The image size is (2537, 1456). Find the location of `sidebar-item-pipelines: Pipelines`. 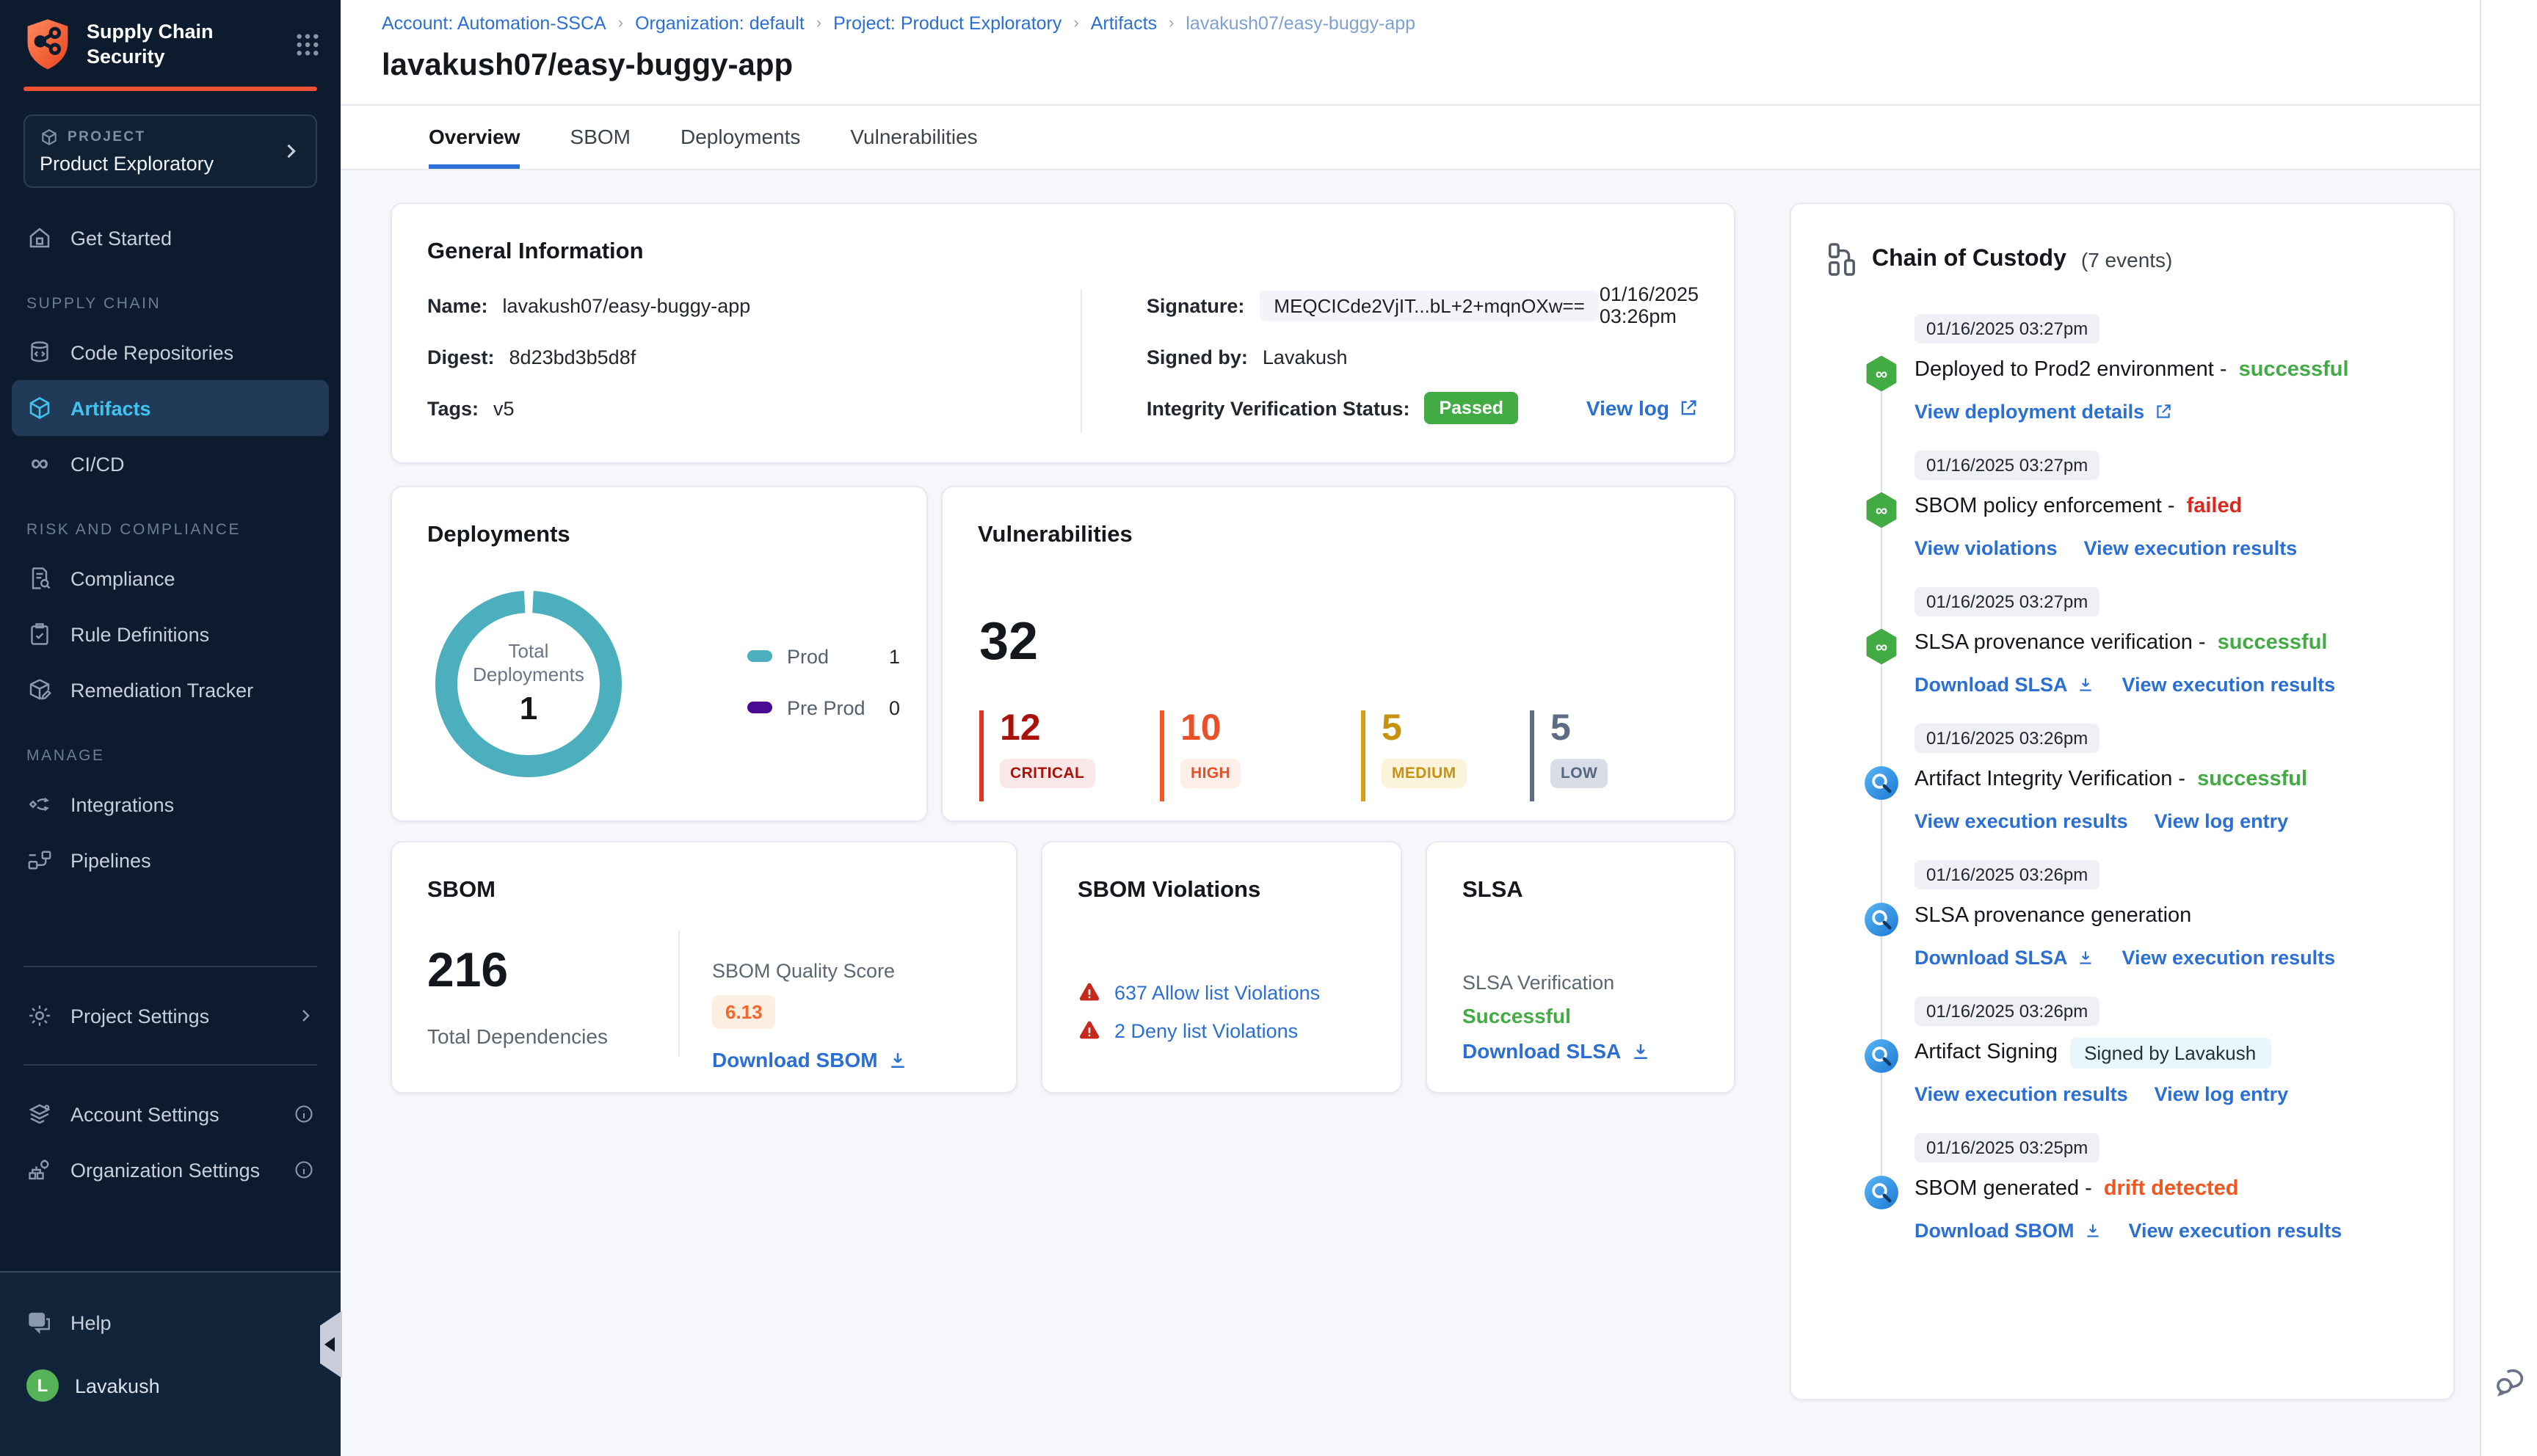

sidebar-item-pipelines: Pipelines is located at coordinates (170, 860).